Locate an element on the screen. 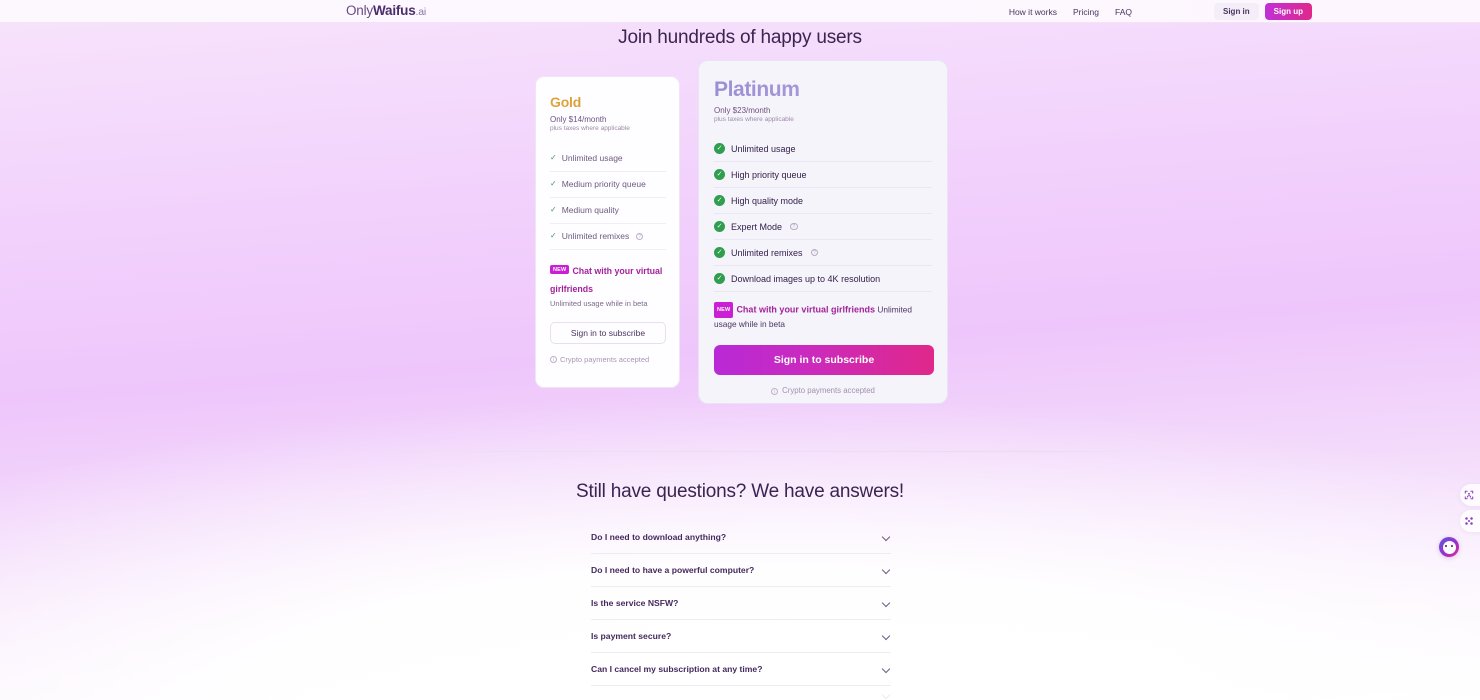 This screenshot has width=1480, height=700. faq-question: Do I need to have a powerful computer? is located at coordinates (673, 570).